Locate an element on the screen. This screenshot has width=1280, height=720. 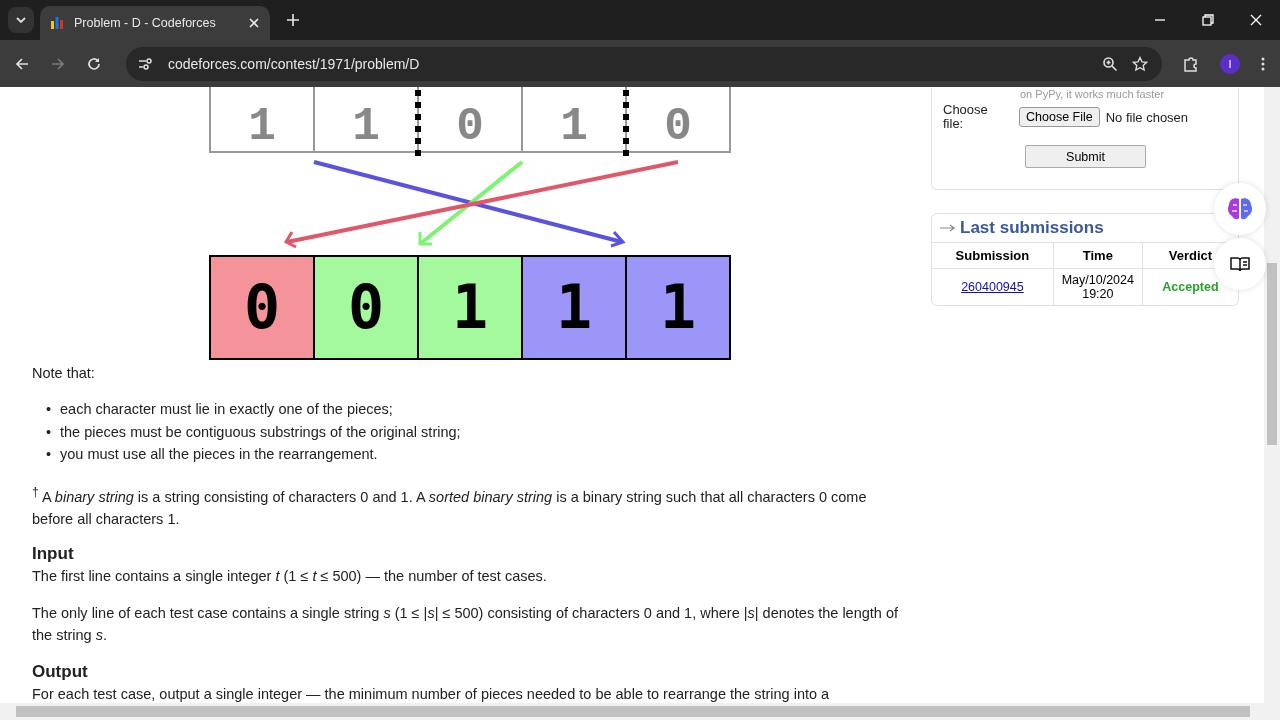
submission-link: 260400945 is located at coordinates (992, 287).